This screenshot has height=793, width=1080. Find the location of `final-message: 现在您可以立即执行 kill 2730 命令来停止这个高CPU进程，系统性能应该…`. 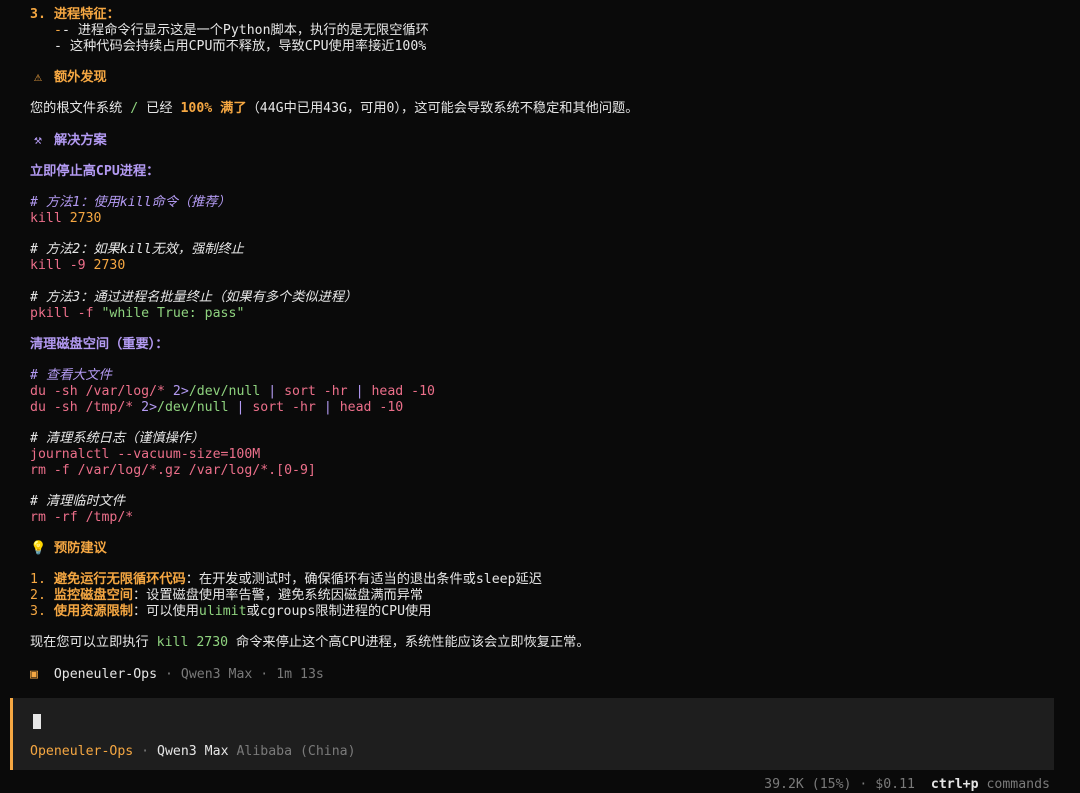

final-message: 现在您可以立即执行 kill 2730 命令来停止这个高CPU进程，系统性能应该… is located at coordinates (310, 642).